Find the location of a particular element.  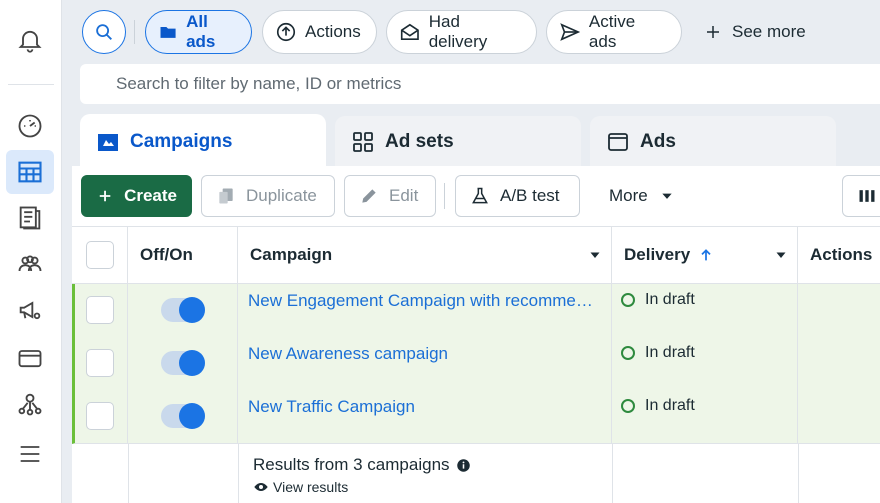

more-dropdown-button: More is located at coordinates (642, 196).